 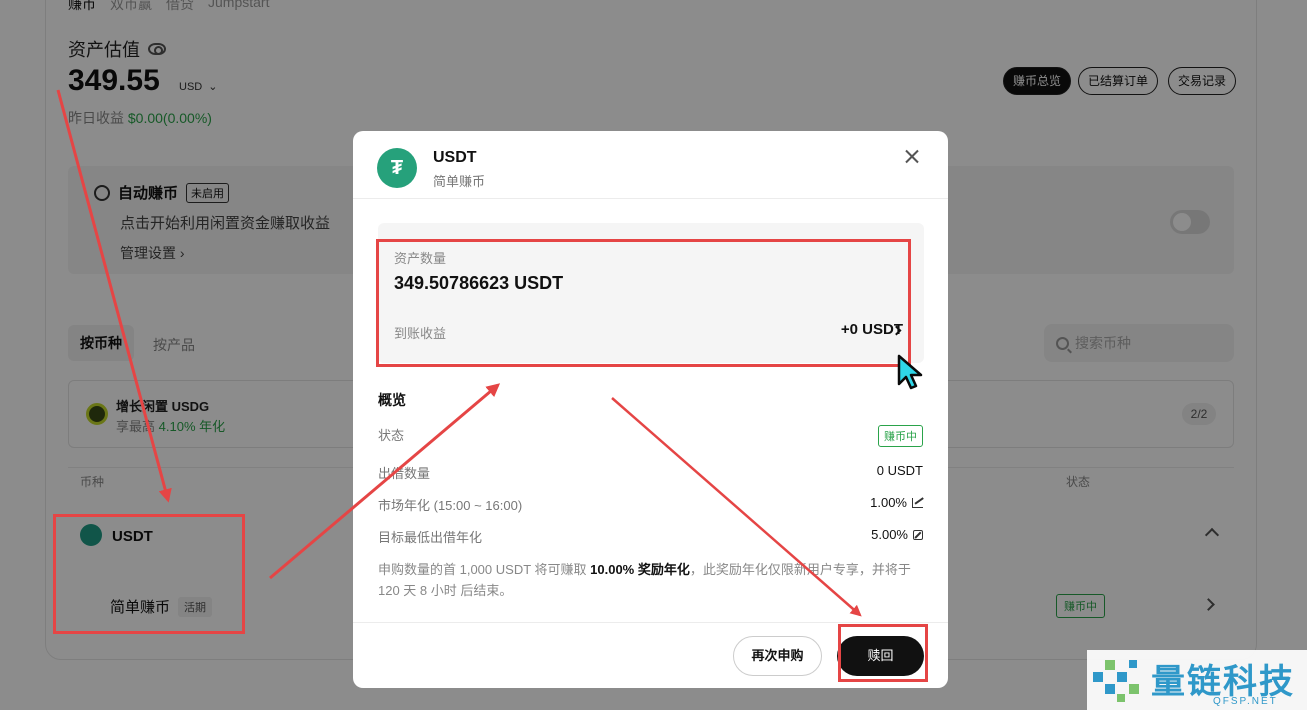 I want to click on watermark-logo-icon, so click(x=1116, y=681).